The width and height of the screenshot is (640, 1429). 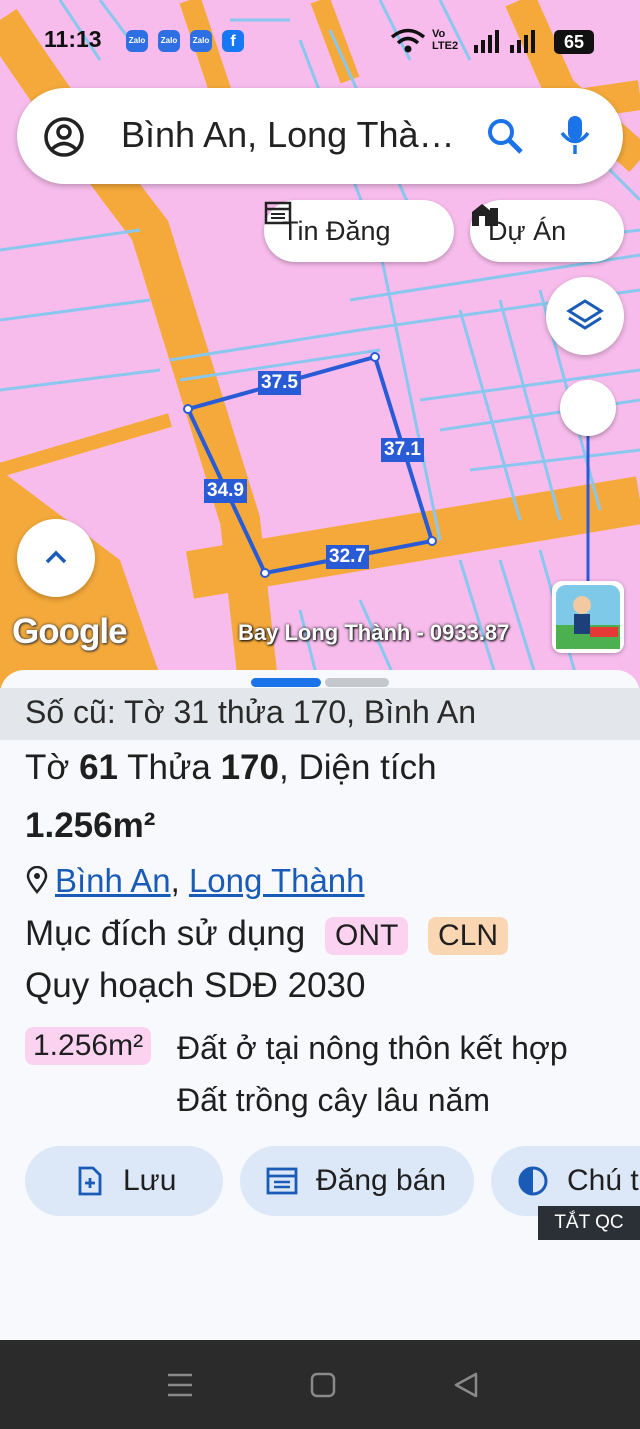 I want to click on battery-icon: 65, so click(x=574, y=42).